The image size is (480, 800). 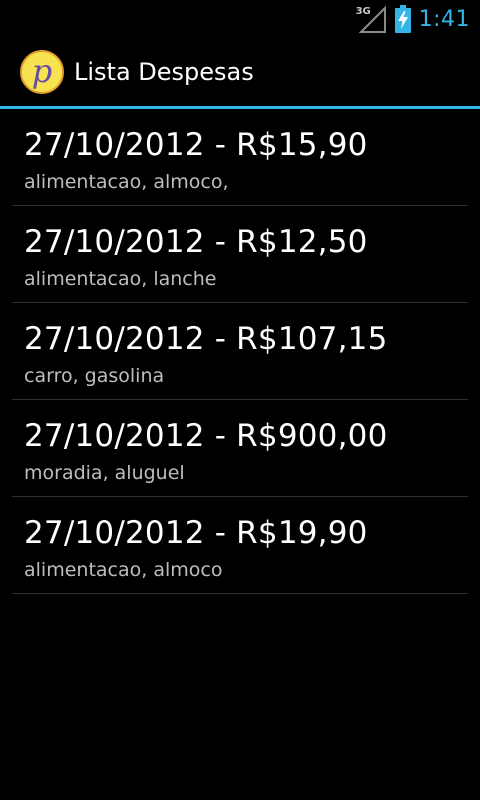 What do you see at coordinates (196, 145) in the screenshot?
I see `expense-title: 27/10/2012 - R$15,90` at bounding box center [196, 145].